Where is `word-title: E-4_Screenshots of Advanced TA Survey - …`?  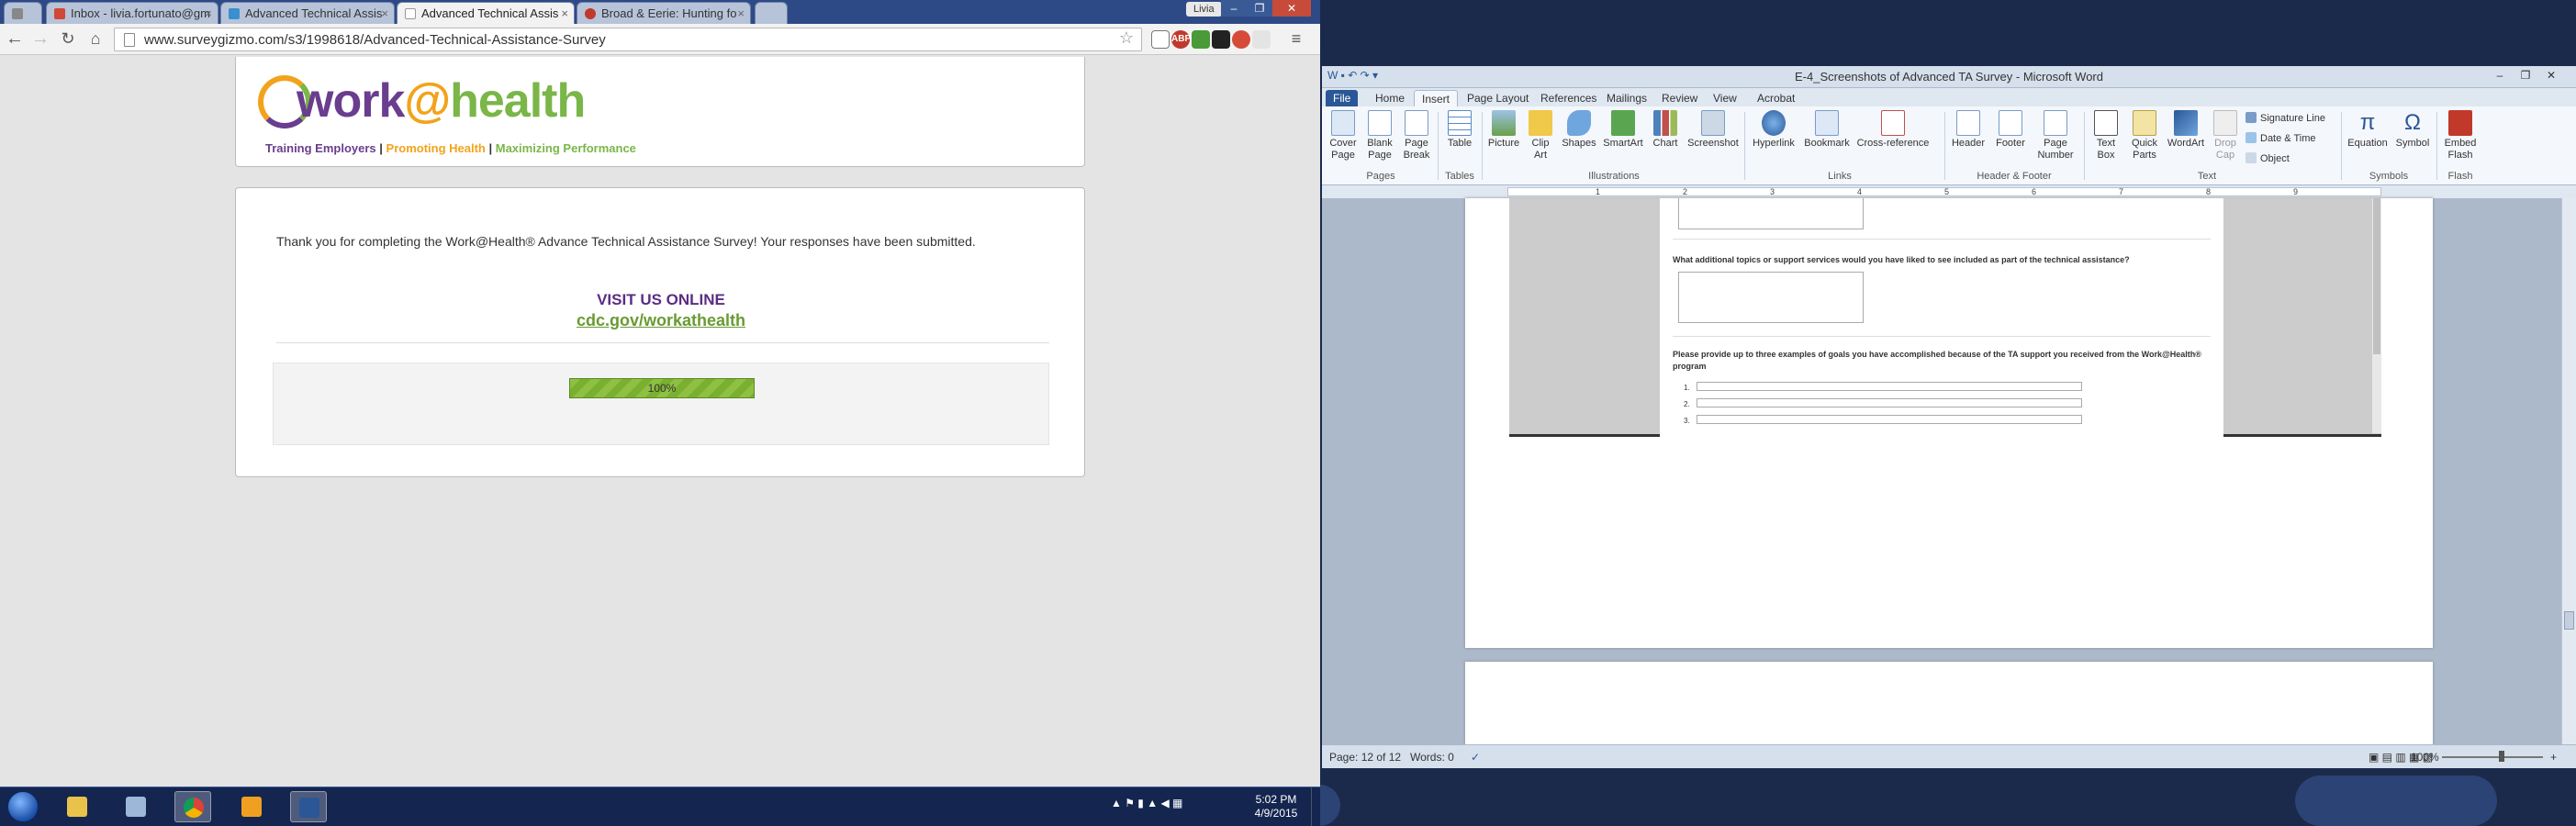 word-title: E-4_Screenshots of Advanced TA Survey - … is located at coordinates (1949, 77).